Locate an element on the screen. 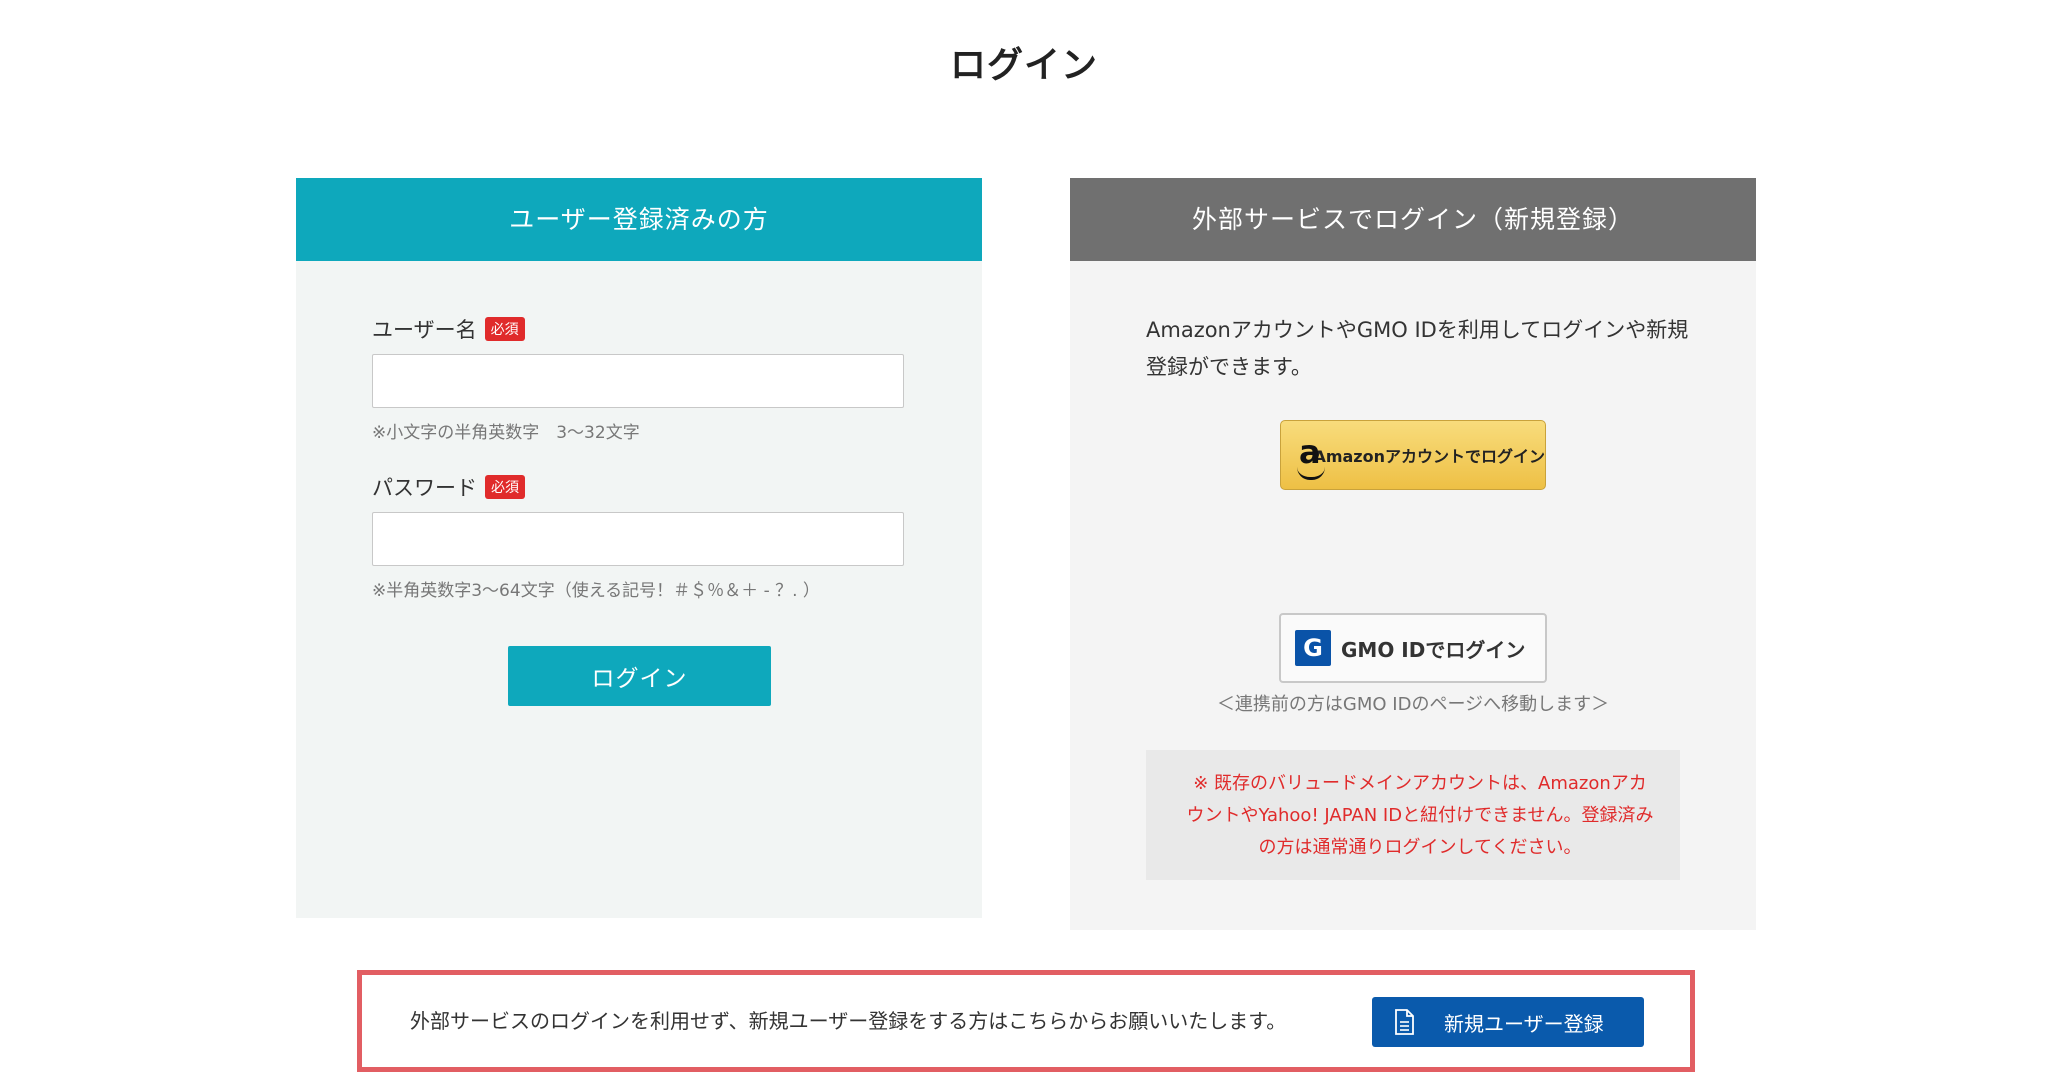 This screenshot has width=2048, height=1082. password-hint: ※半角英数字3〜64文字（使える記号！＃＄％＆＋ - ？. ） is located at coordinates (596, 591).